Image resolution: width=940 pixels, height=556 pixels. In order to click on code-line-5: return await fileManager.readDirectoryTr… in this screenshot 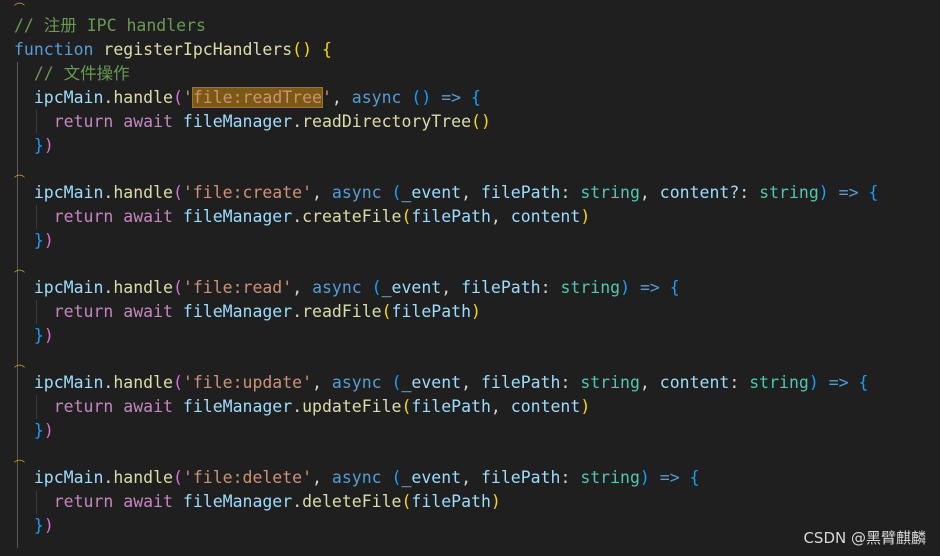, I will do `click(252, 122)`.